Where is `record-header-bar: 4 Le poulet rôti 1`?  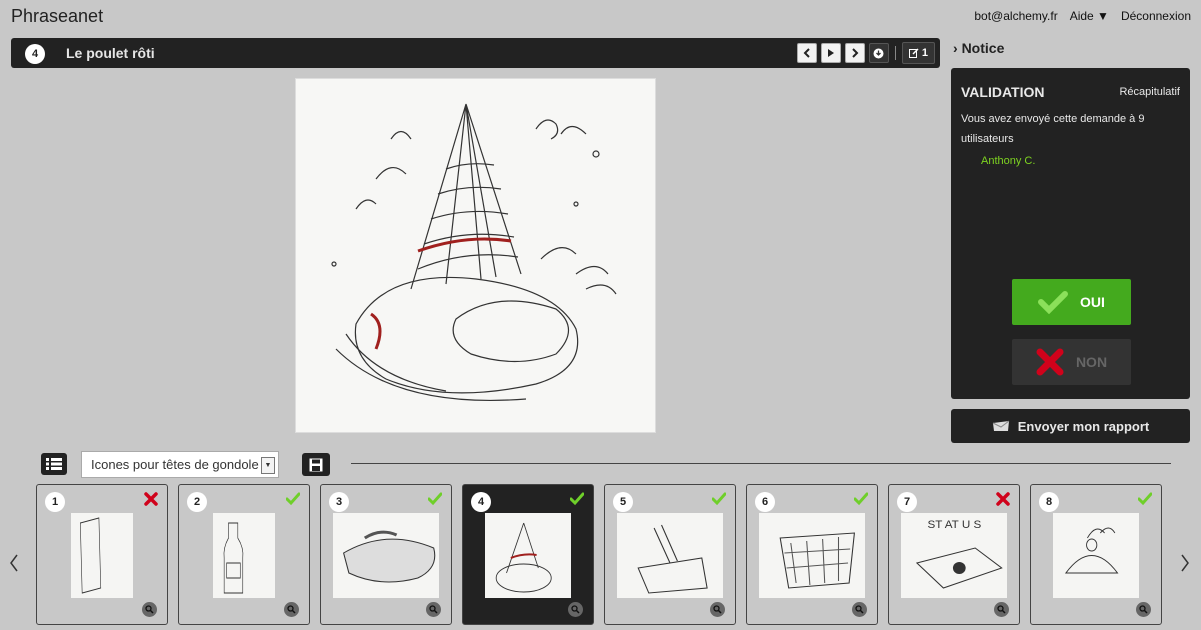
record-header-bar: 4 Le poulet rôti 1 is located at coordinates (475, 53).